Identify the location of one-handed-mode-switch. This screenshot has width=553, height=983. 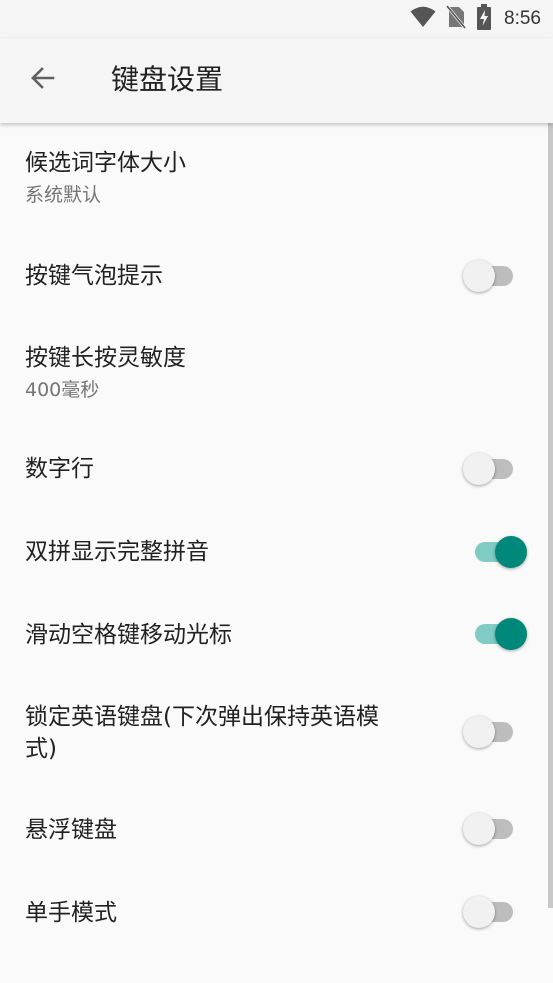
(488, 912).